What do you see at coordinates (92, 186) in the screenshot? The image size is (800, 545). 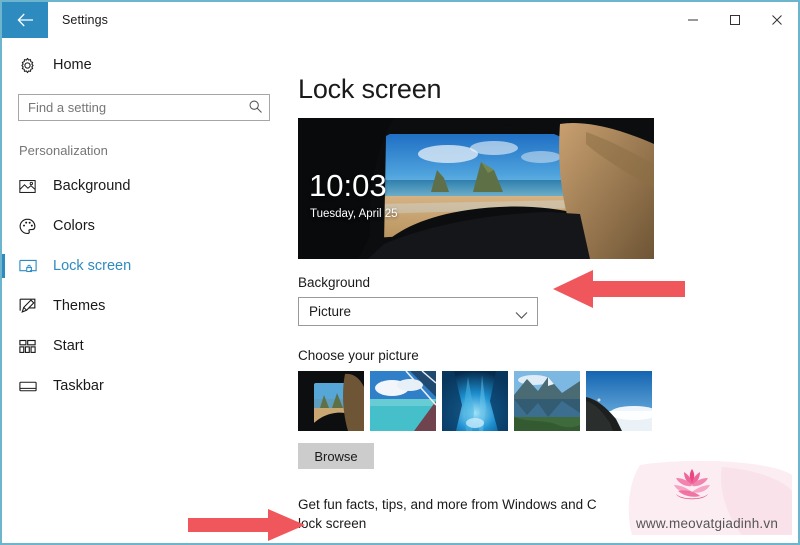 I see `sidebar-item-label: Background` at bounding box center [92, 186].